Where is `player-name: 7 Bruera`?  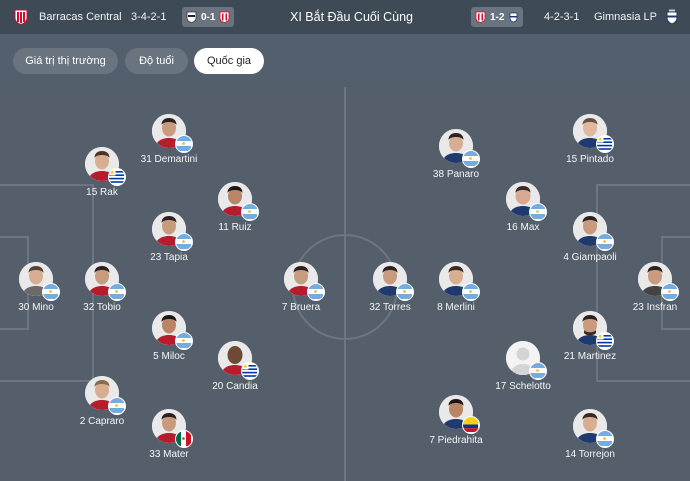
player-name: 7 Bruera is located at coordinates (301, 307).